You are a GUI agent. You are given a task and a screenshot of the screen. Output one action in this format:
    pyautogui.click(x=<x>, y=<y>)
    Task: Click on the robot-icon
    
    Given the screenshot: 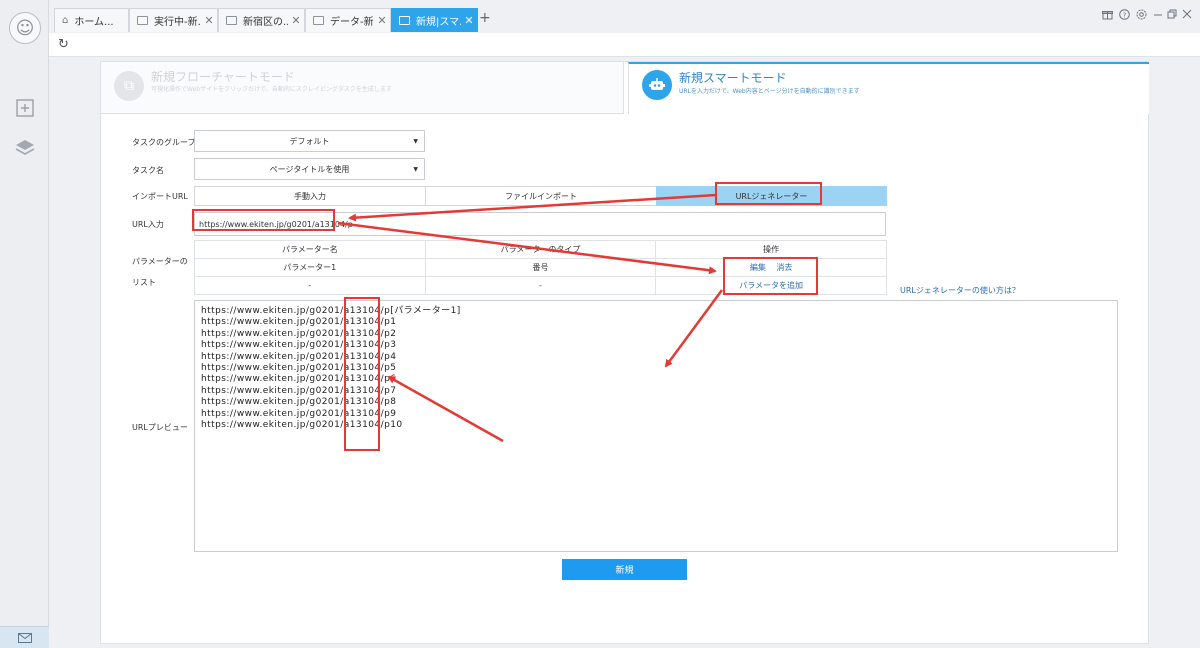 What is the action you would take?
    pyautogui.click(x=657, y=85)
    